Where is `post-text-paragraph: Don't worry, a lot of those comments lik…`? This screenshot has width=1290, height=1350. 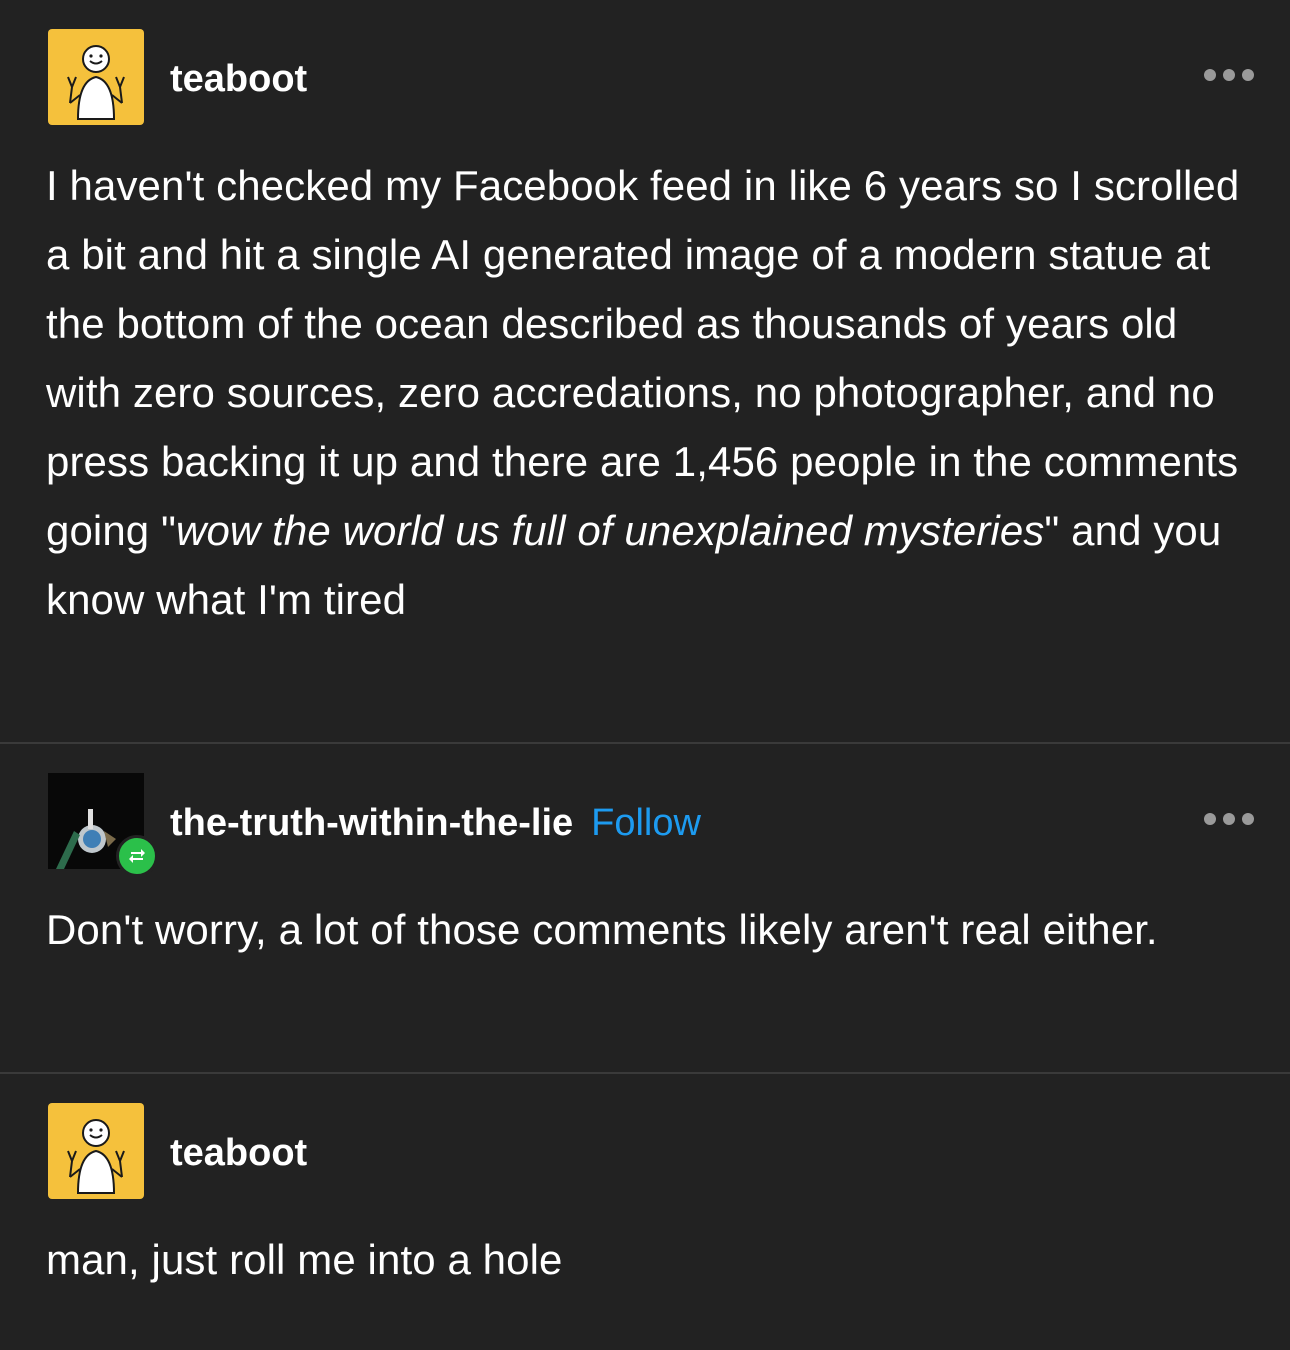 post-text-paragraph: Don't worry, a lot of those comments lik… is located at coordinates (602, 929).